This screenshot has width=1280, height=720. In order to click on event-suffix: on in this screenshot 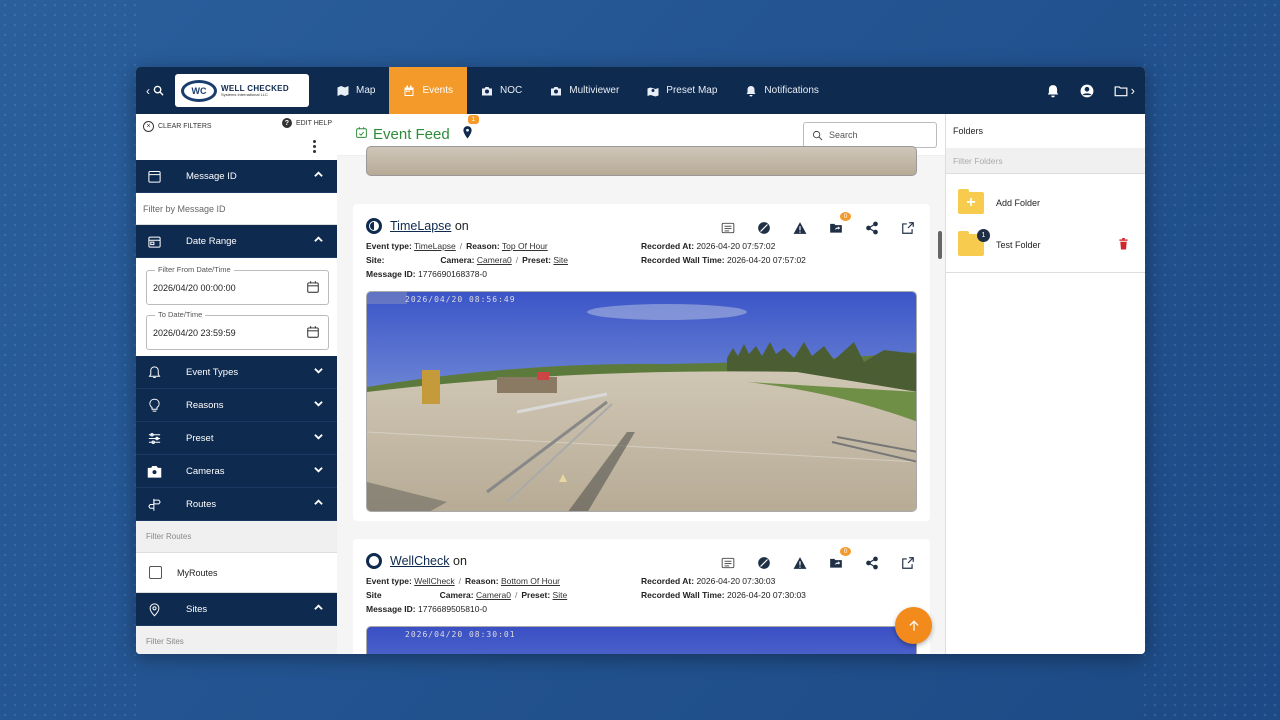, I will do `click(461, 226)`.